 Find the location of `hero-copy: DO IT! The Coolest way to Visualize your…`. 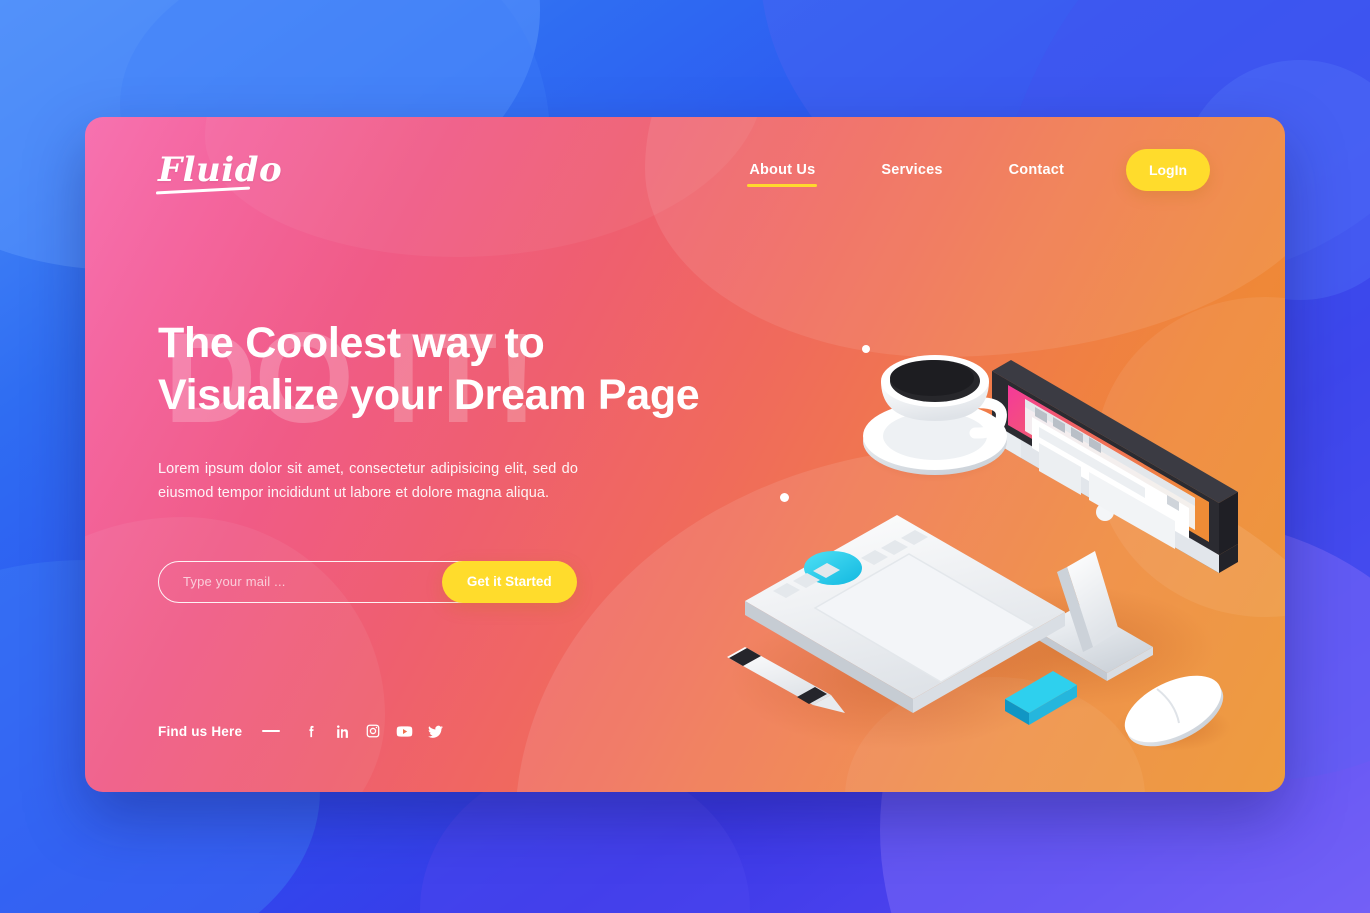

hero-copy: DO IT! The Coolest way to Visualize your… is located at coordinates (468, 459).